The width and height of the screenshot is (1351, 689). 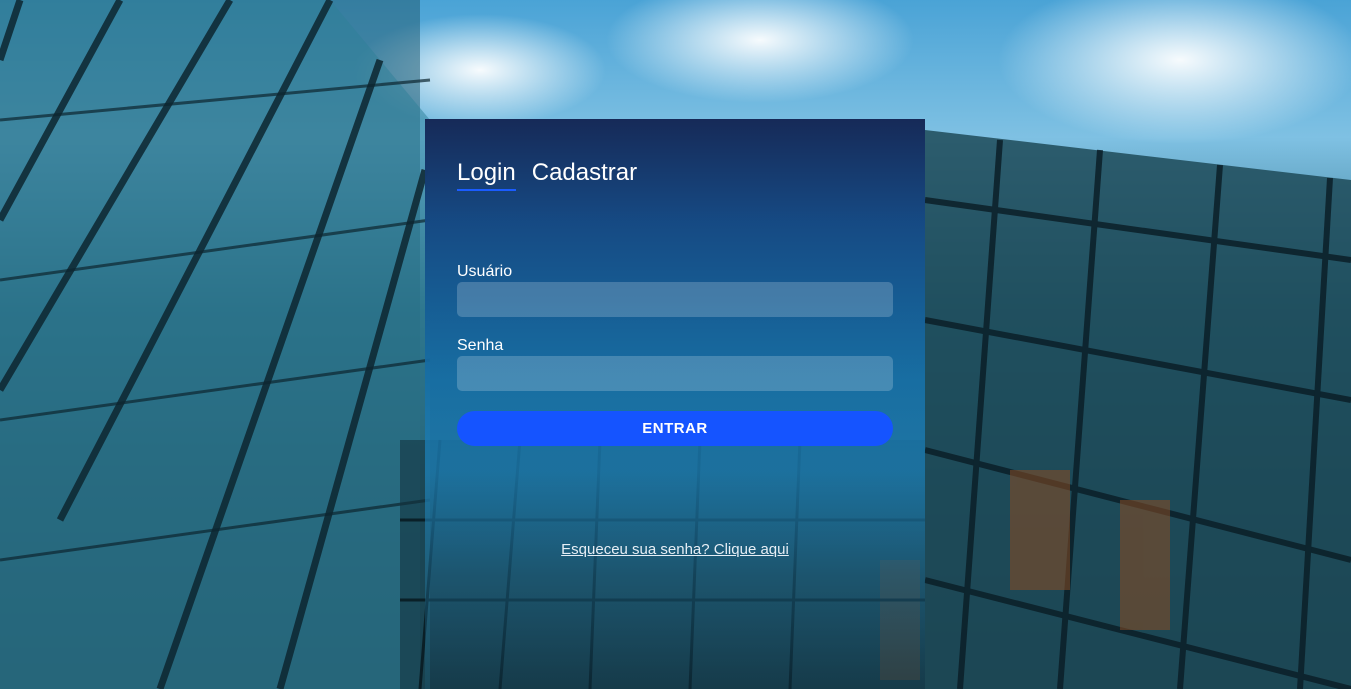 What do you see at coordinates (675, 428) in the screenshot?
I see `enter-button: ENTRAR` at bounding box center [675, 428].